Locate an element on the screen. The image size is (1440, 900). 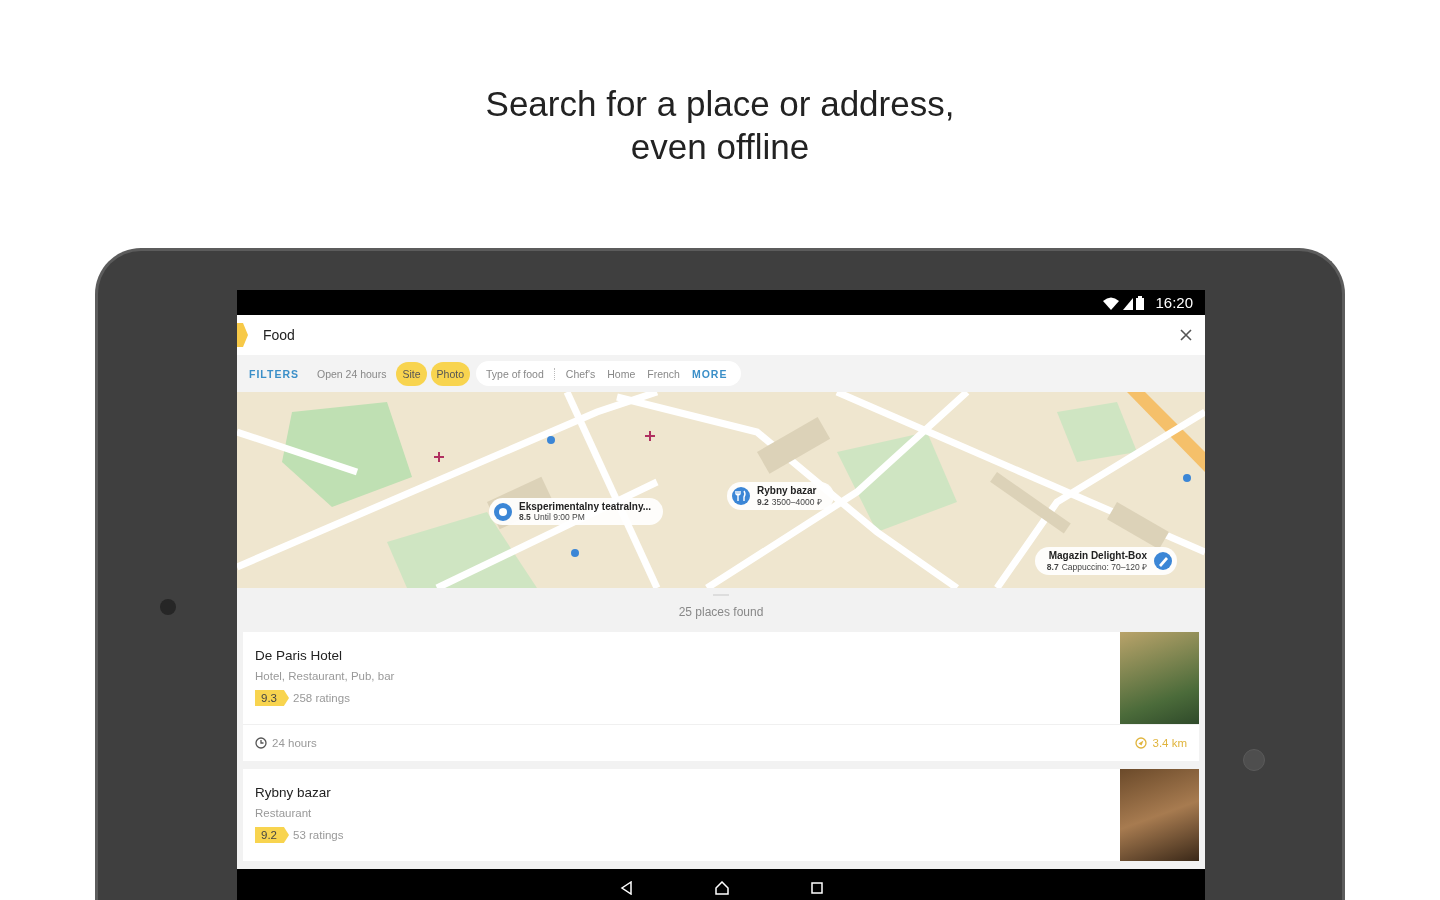
filter-chip: Chef's is located at coordinates (580, 373).